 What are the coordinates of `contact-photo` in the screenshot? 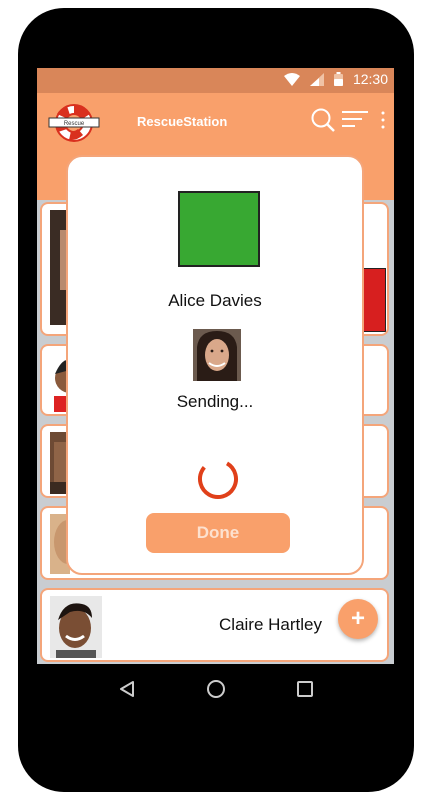 It's located at (76, 627).